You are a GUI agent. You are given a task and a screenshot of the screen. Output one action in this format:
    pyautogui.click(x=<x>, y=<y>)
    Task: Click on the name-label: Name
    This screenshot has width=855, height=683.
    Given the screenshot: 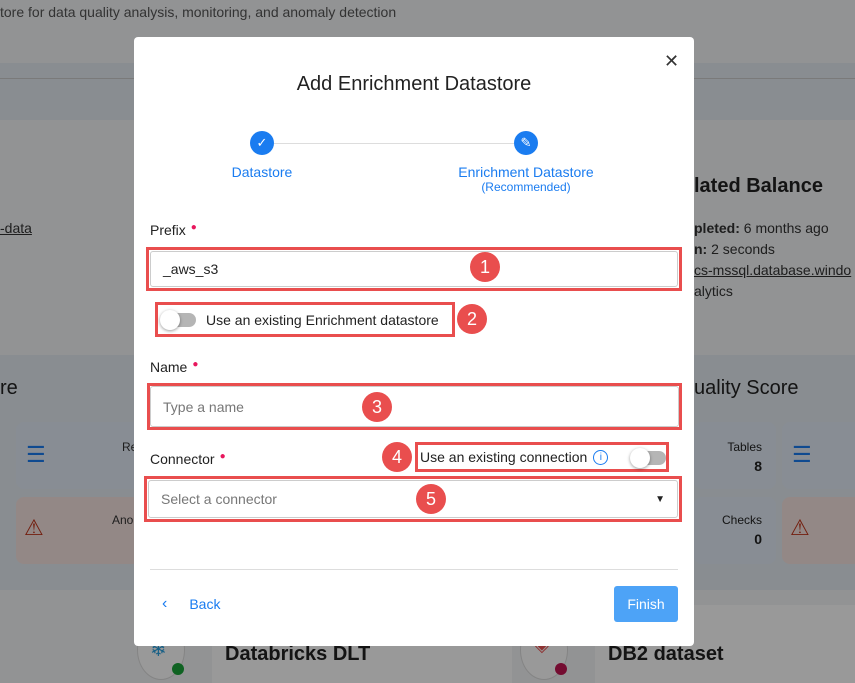 What is the action you would take?
    pyautogui.click(x=169, y=367)
    